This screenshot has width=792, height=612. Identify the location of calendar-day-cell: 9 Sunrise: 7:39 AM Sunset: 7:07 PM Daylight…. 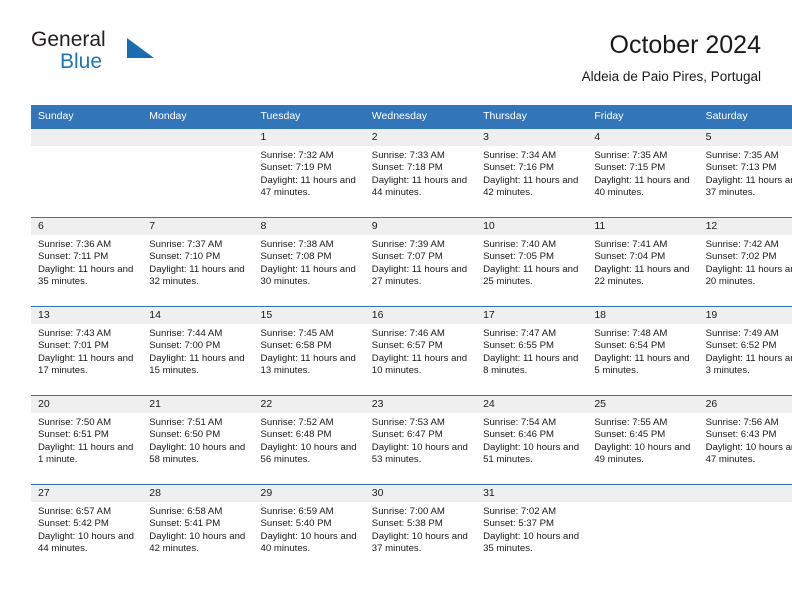
(420, 262).